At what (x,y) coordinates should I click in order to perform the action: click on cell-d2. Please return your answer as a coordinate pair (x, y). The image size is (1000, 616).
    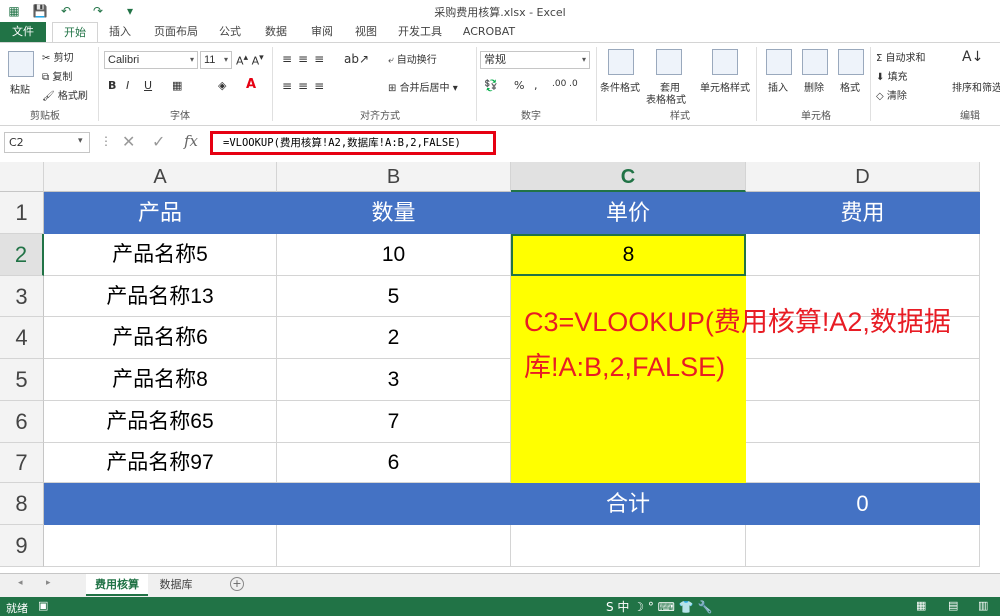
    Looking at the image, I should click on (863, 255).